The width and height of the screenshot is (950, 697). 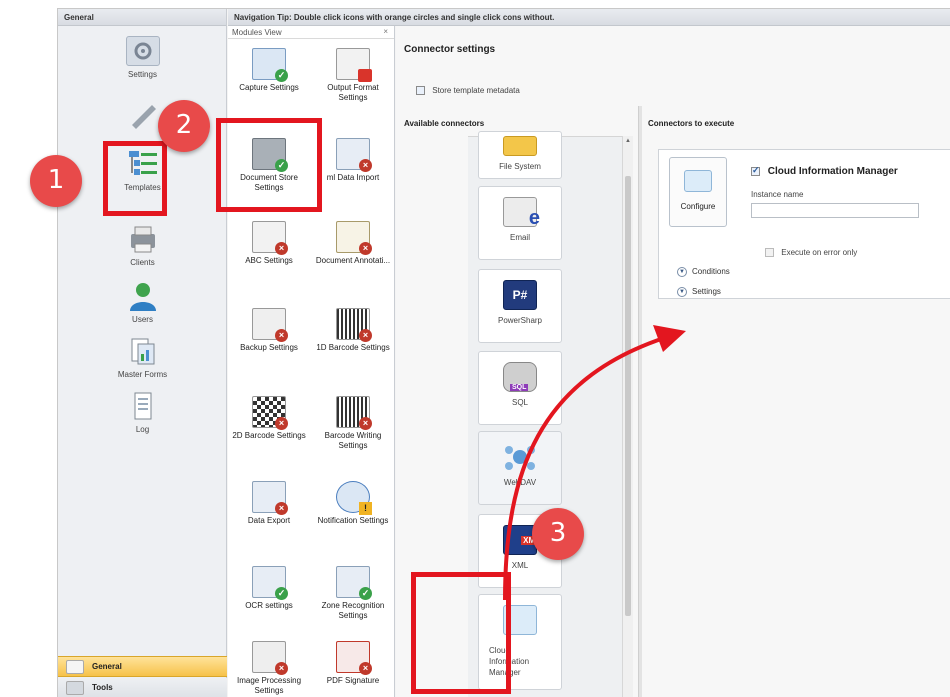 I want to click on callout-step-3: 3, so click(x=558, y=534).